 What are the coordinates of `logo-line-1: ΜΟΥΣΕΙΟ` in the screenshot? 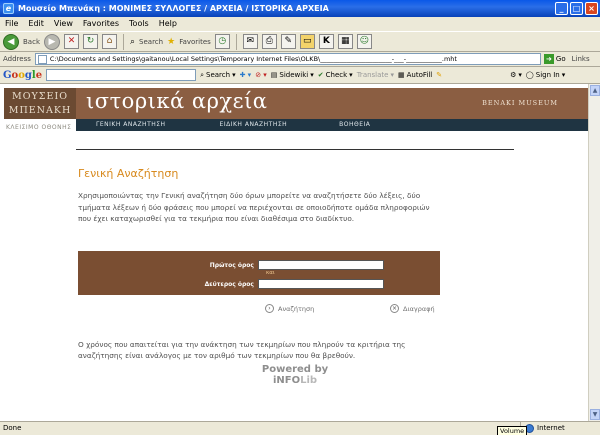 It's located at (40, 96).